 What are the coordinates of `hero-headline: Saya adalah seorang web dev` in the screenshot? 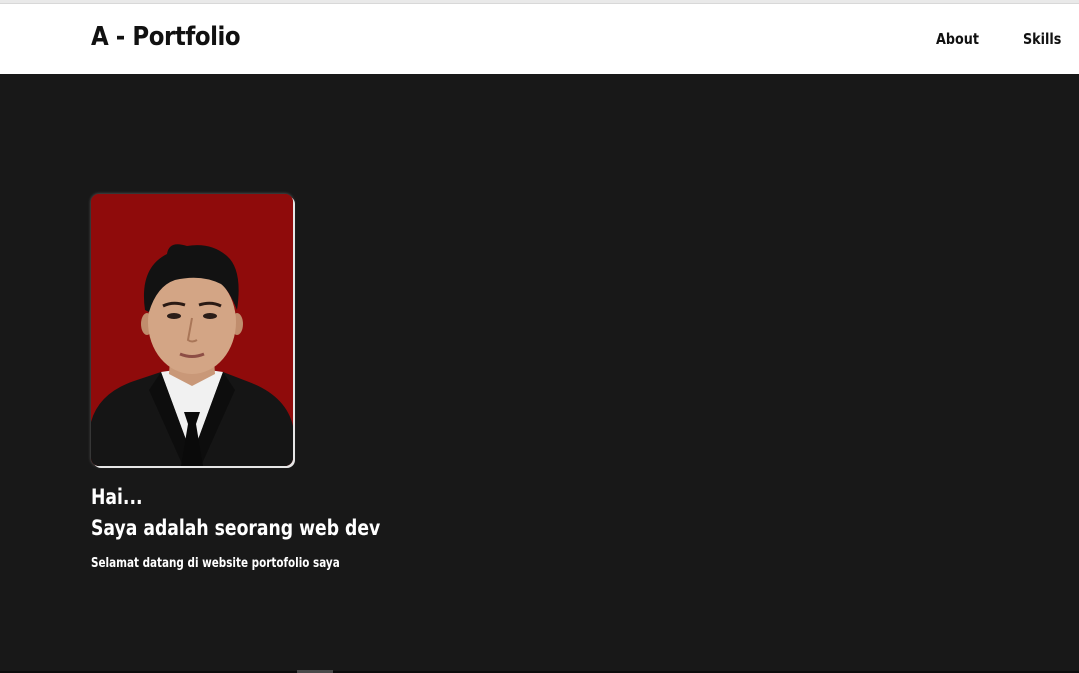 It's located at (236, 528).